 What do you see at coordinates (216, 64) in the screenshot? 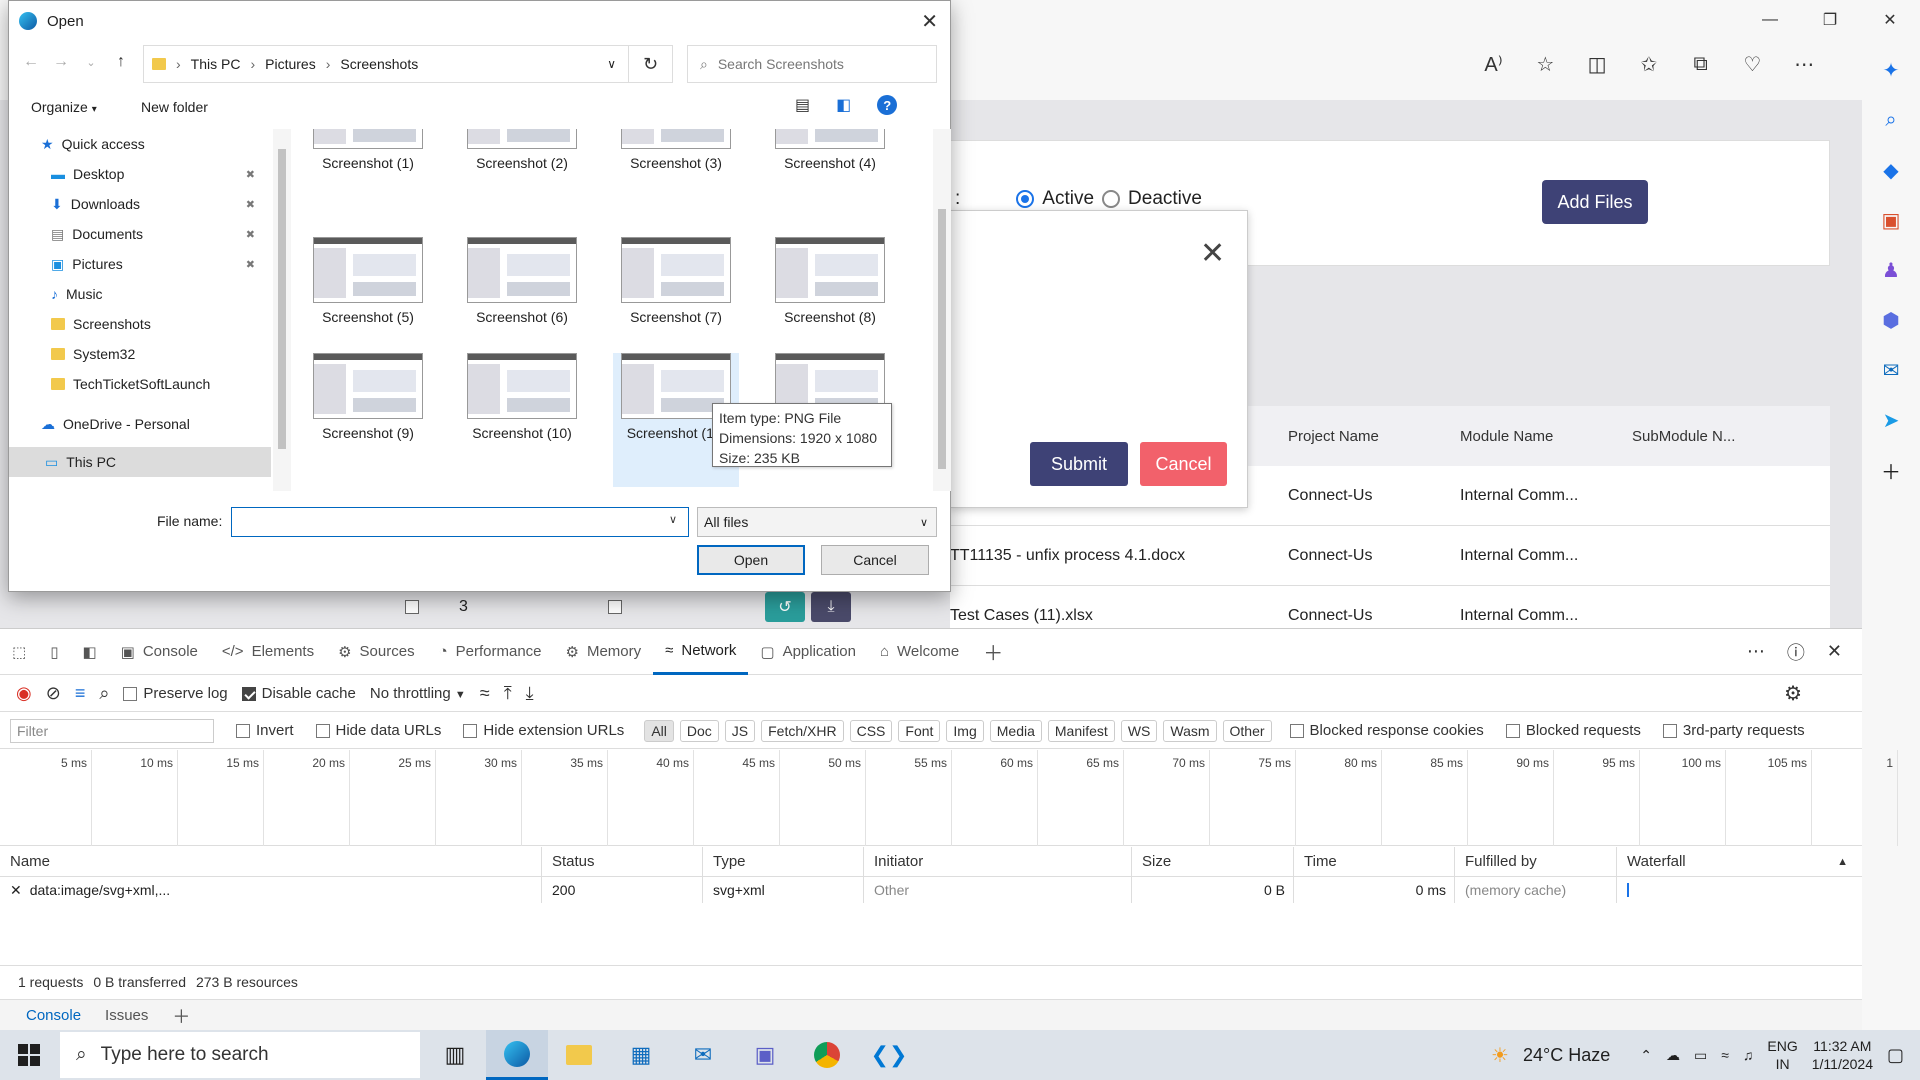
I see `breadcrumb-item: This PC` at bounding box center [216, 64].